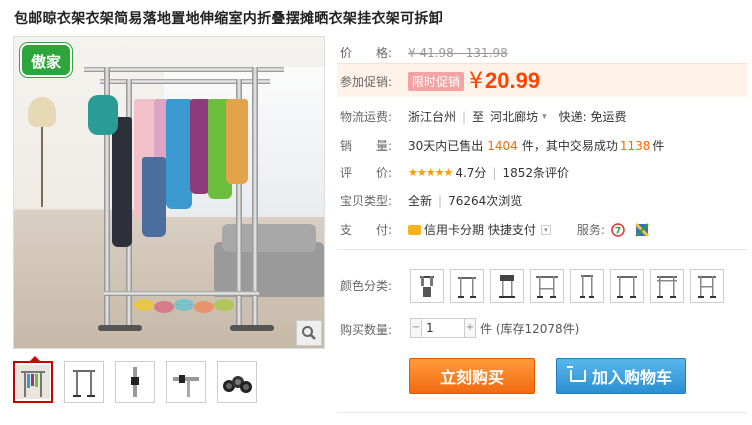  What do you see at coordinates (513, 80) in the screenshot?
I see `promo-price: 20.99` at bounding box center [513, 80].